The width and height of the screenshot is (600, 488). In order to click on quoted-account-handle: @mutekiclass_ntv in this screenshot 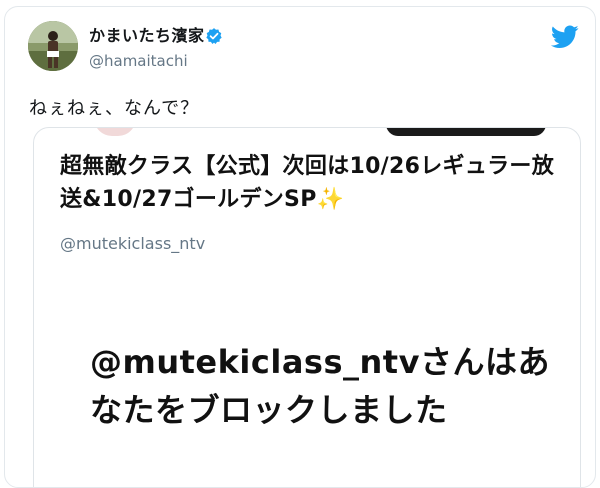, I will do `click(132, 244)`.